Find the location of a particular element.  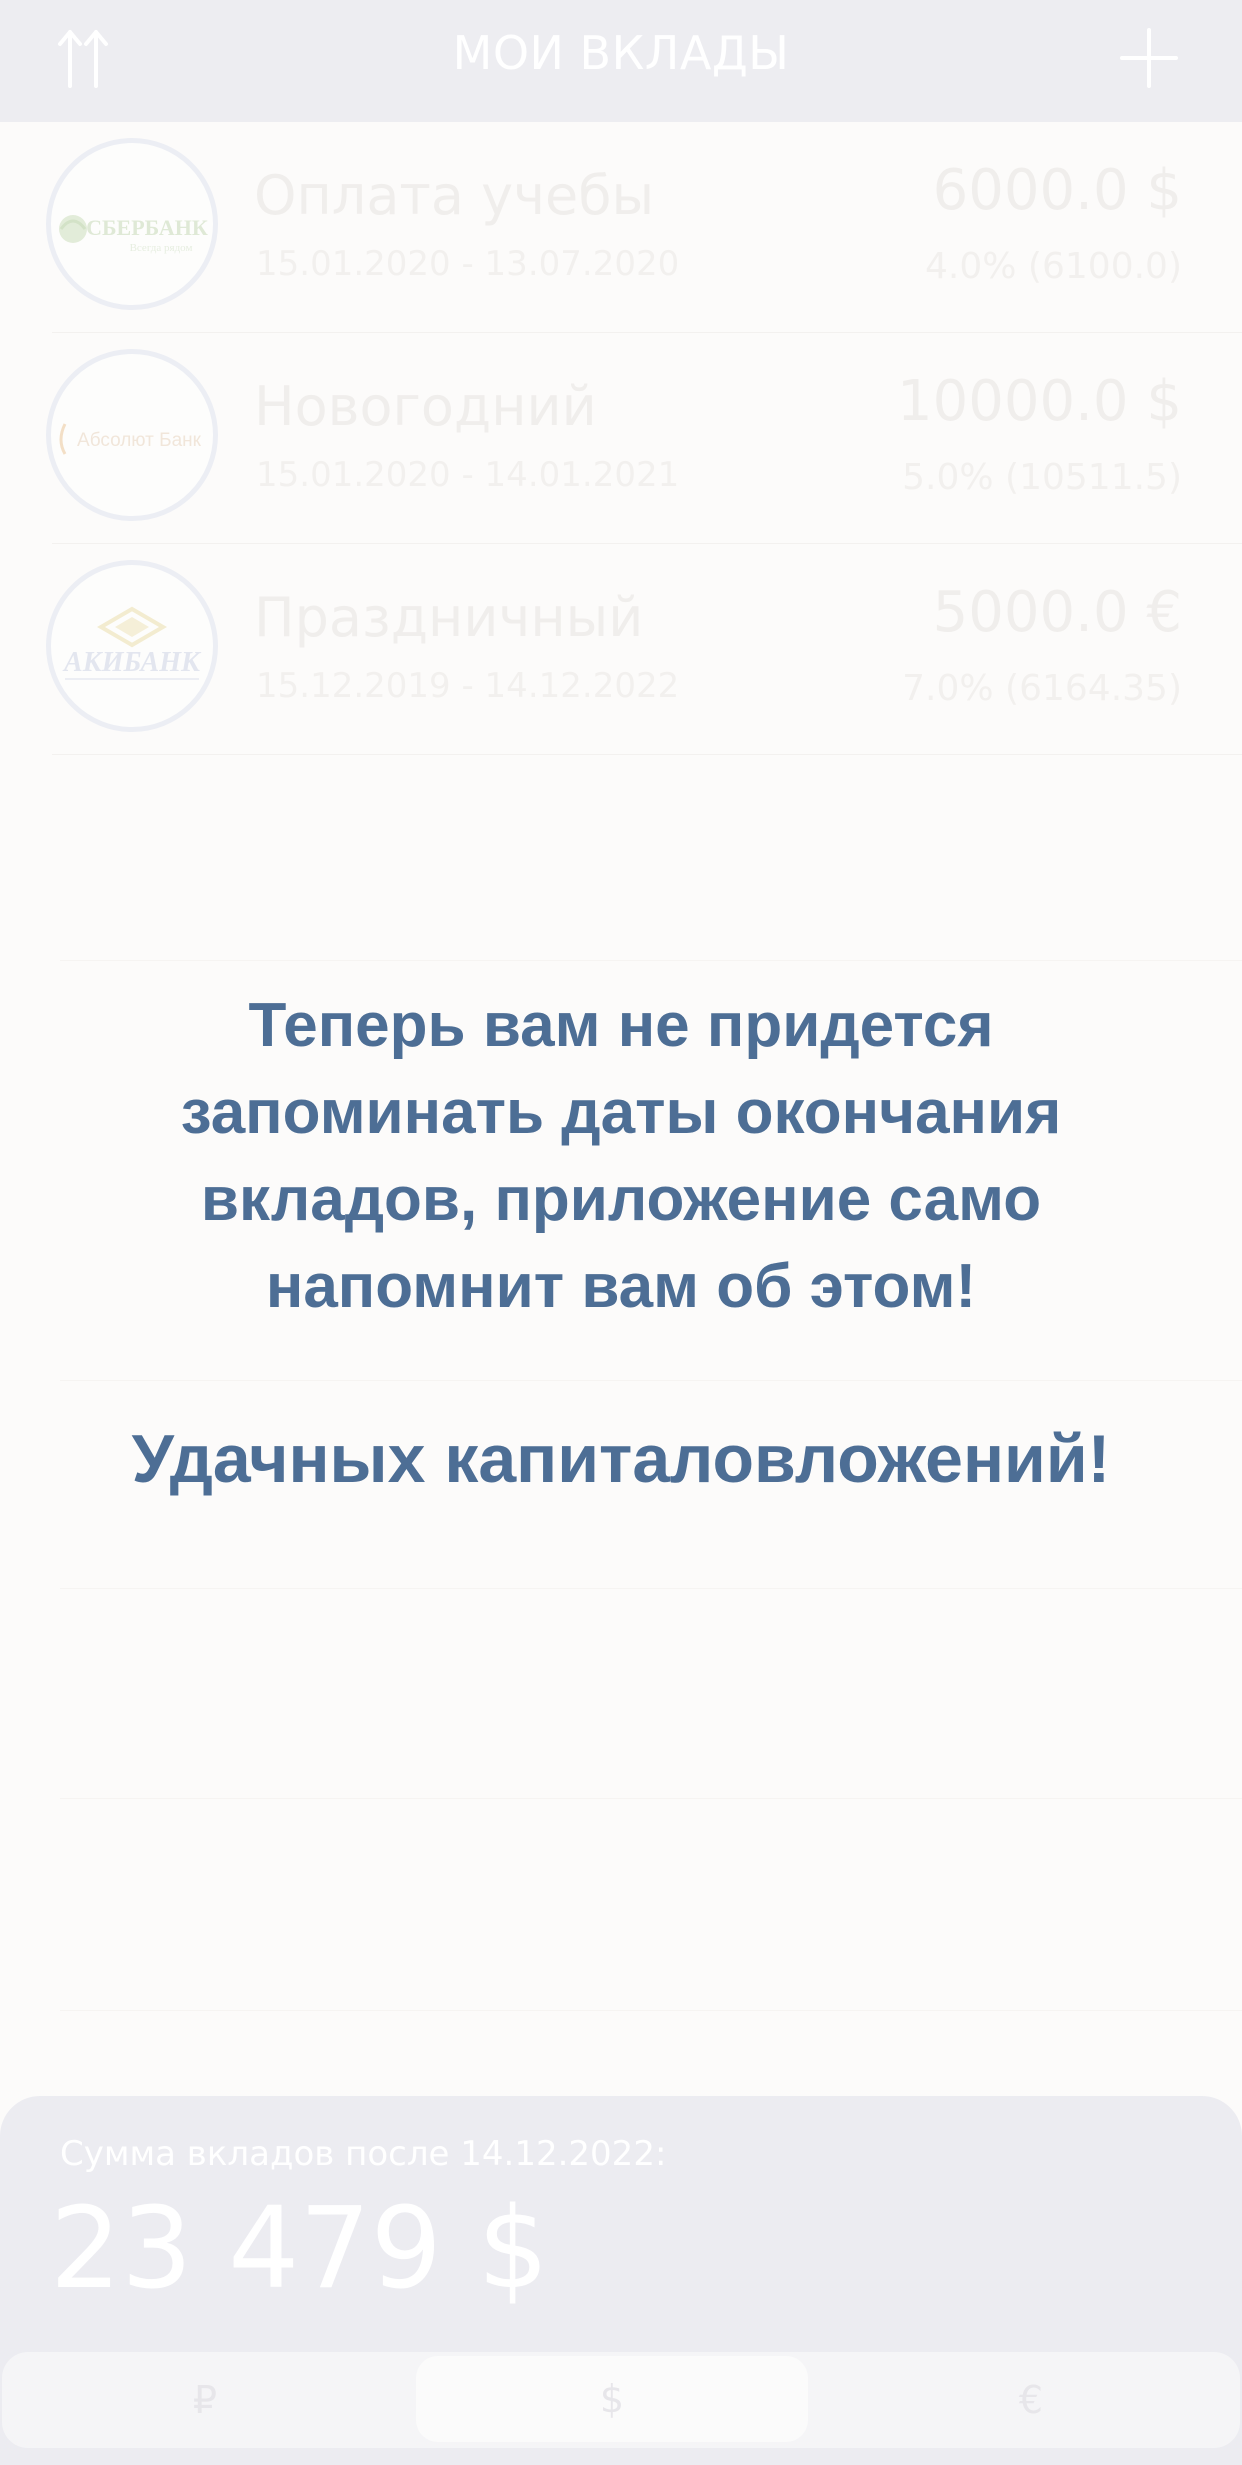

deposit-amount: 6000.0 $ is located at coordinates (1057, 190).